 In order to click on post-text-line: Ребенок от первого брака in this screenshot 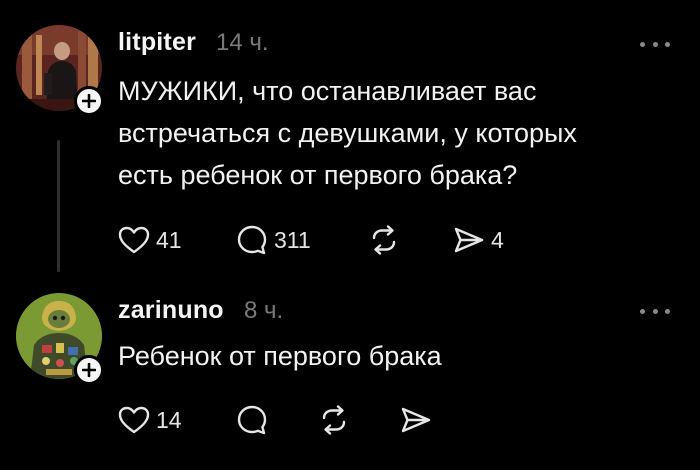, I will do `click(280, 356)`.